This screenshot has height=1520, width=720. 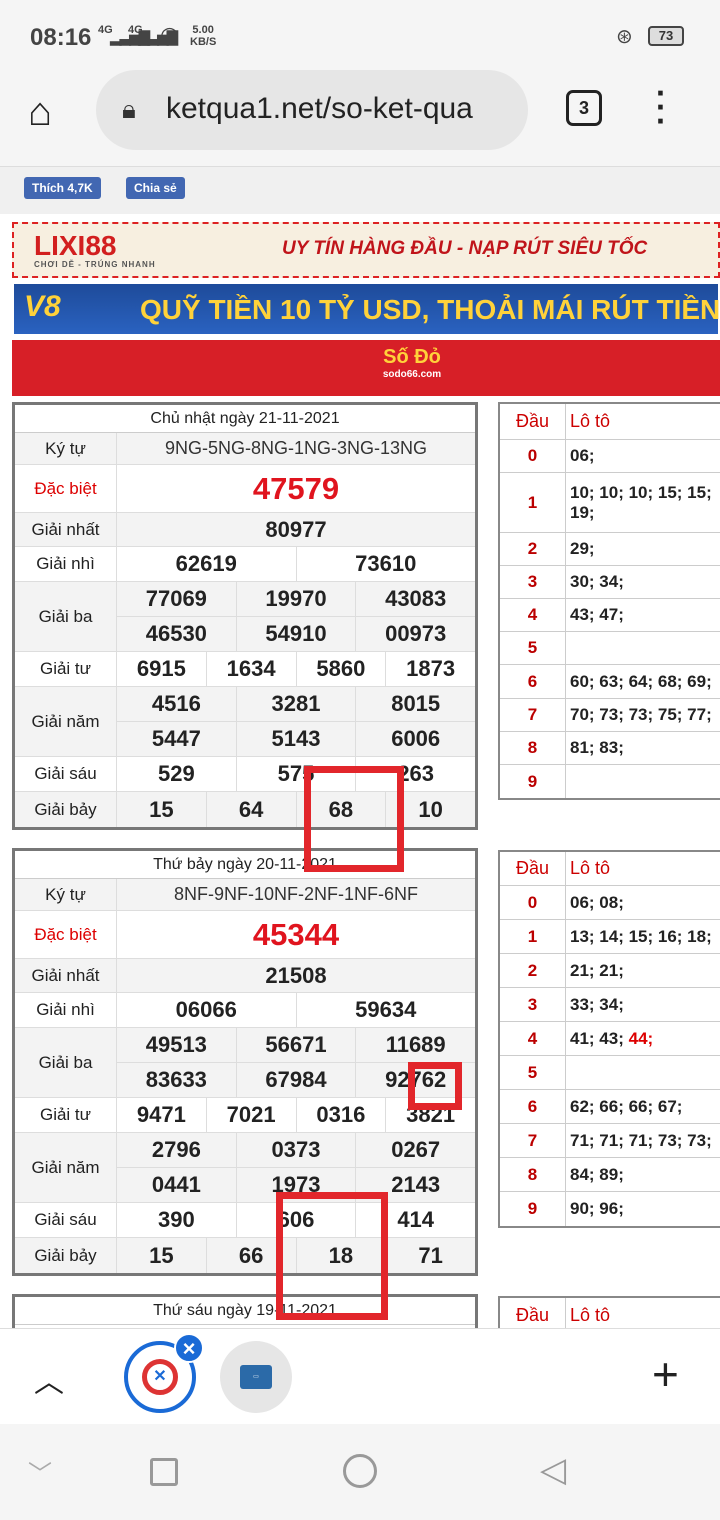 I want to click on row-dac-biet: Đặc biệt 45344, so click(x=245, y=935).